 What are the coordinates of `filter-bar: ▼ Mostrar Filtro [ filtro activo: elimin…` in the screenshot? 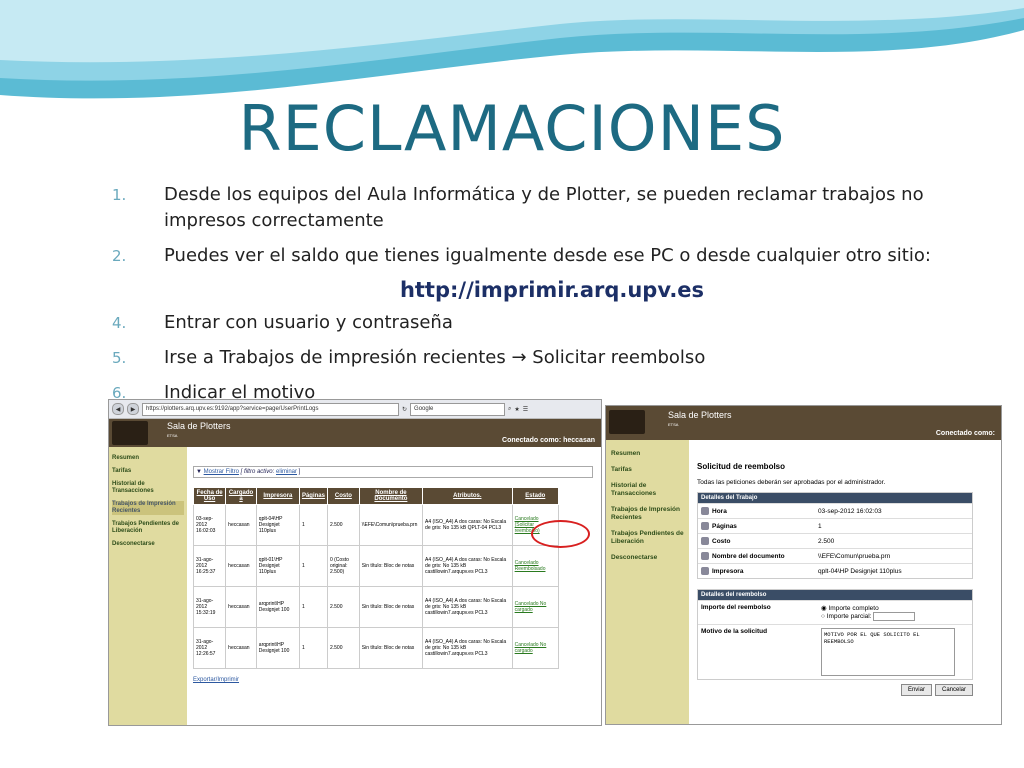 It's located at (393, 472).